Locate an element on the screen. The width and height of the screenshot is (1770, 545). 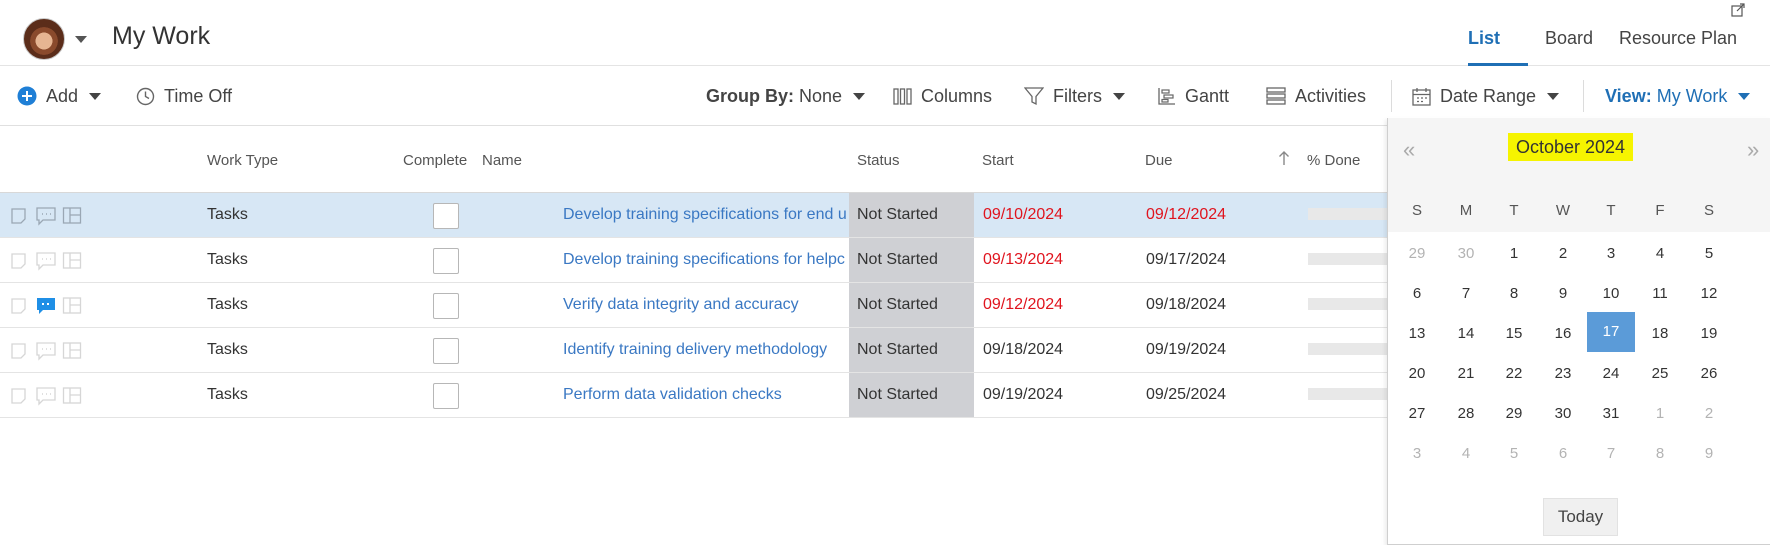
due-date-cell: 09/25/2024 is located at coordinates (1186, 395).